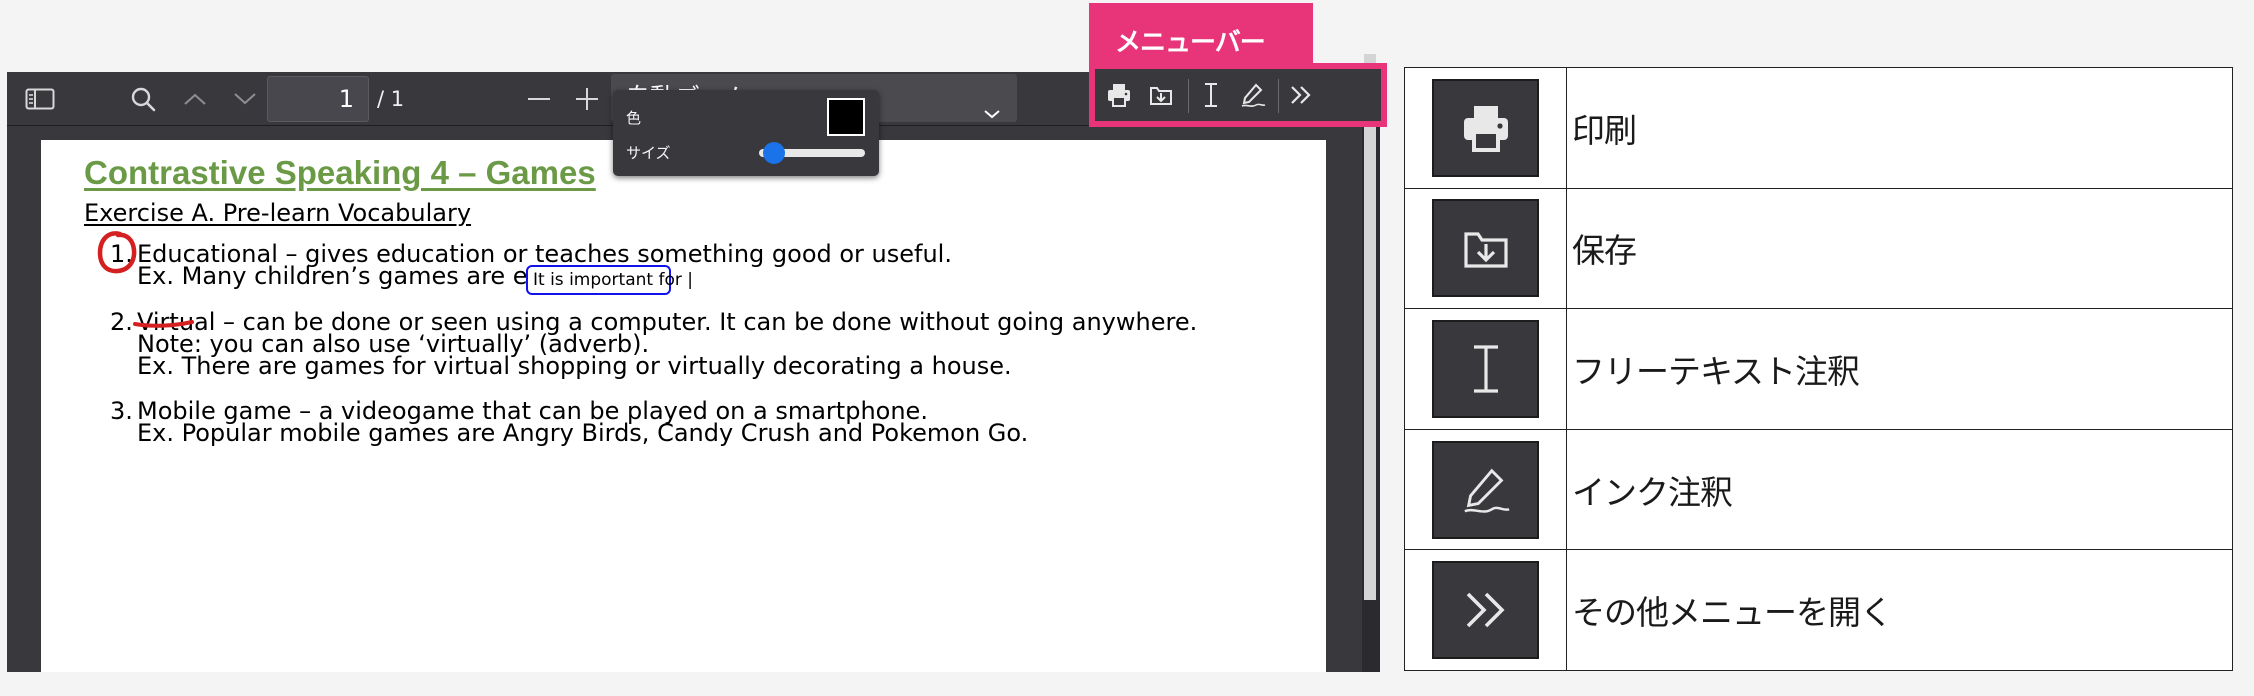 The width and height of the screenshot is (2254, 696). I want to click on item-number: 3., so click(121, 411).